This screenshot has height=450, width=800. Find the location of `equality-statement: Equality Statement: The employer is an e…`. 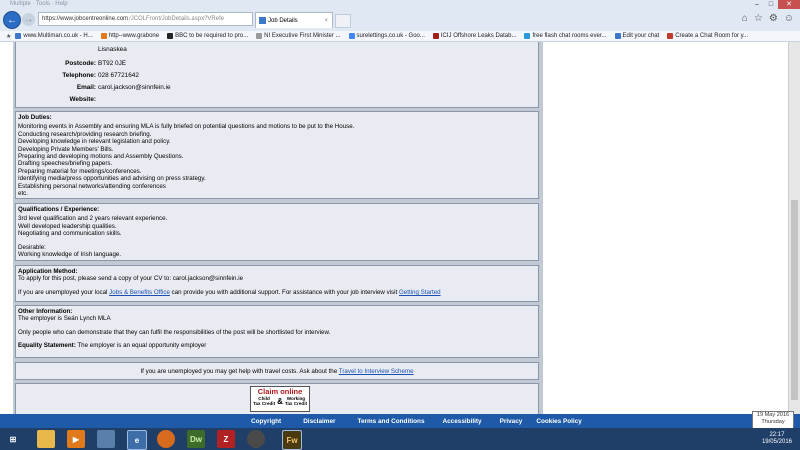

equality-statement: Equality Statement: The employer is an e… is located at coordinates (277, 345).